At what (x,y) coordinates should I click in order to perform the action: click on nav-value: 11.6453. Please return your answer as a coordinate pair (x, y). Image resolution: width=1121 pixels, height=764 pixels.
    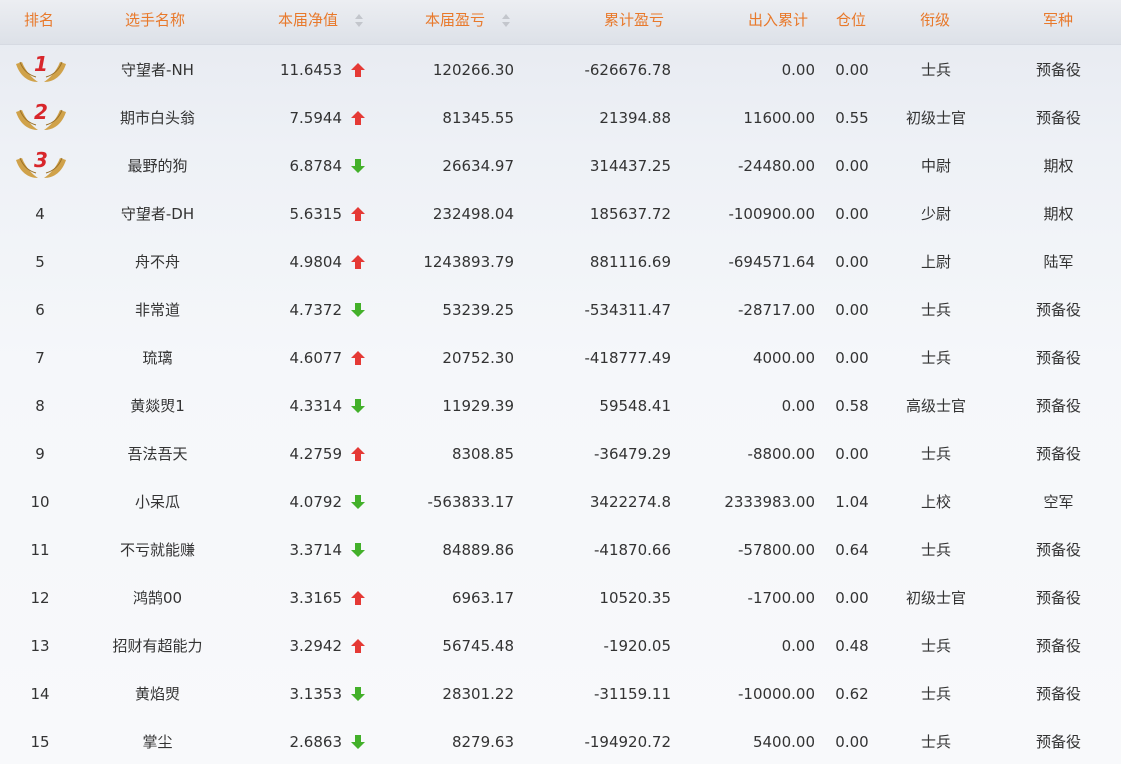
    Looking at the image, I should click on (310, 70).